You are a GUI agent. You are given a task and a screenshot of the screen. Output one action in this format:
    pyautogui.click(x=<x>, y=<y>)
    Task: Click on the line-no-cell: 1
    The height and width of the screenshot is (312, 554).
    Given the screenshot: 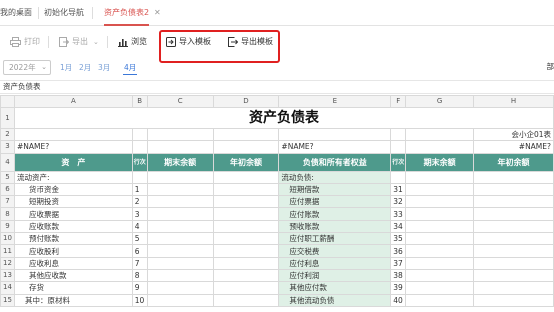 What is the action you would take?
    pyautogui.click(x=139, y=189)
    